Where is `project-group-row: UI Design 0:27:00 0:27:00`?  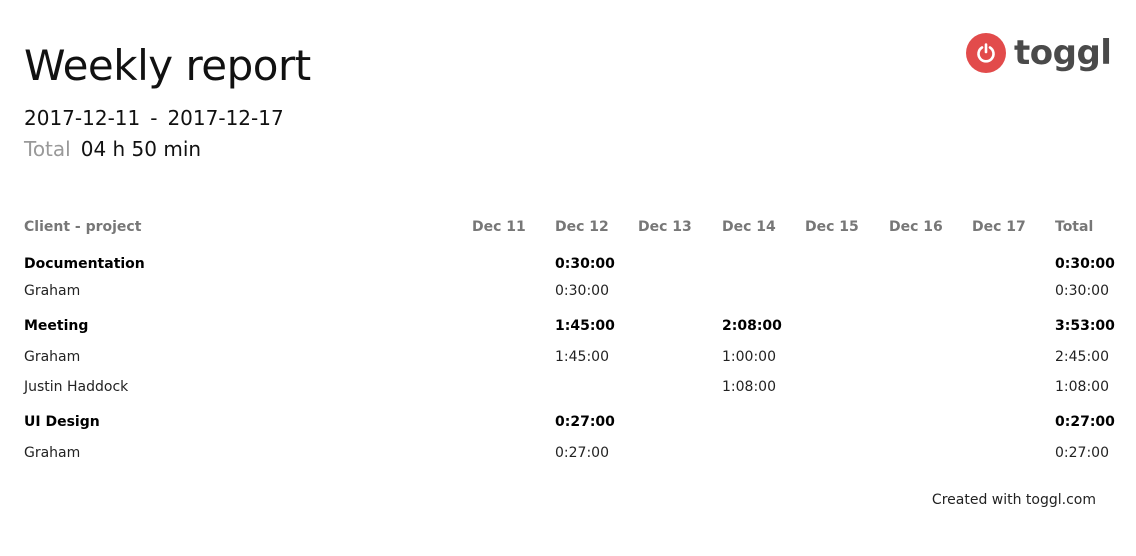
project-group-row: UI Design 0:27:00 0:27:00 is located at coordinates (569, 417).